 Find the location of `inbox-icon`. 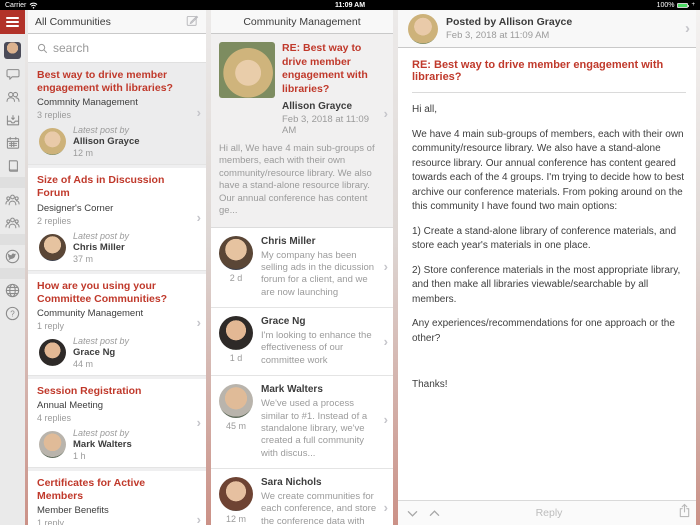

inbox-icon is located at coordinates (12, 119).